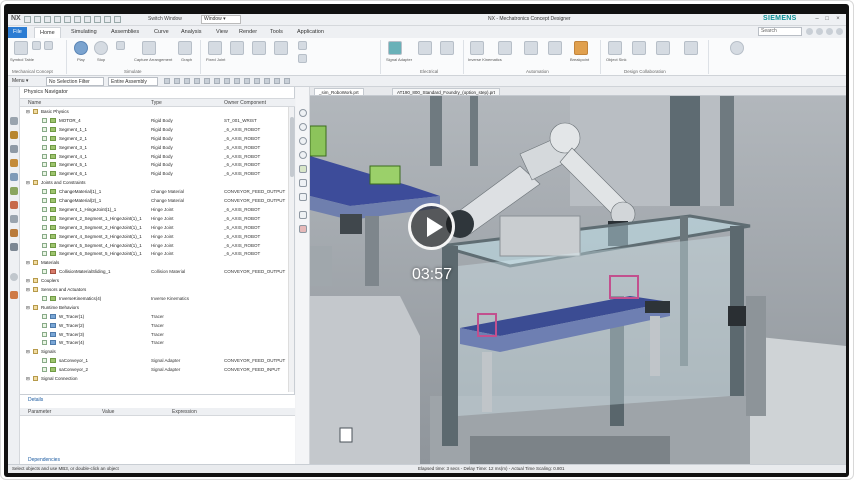  I want to click on switch-window-button: Switch Window, so click(165, 19).